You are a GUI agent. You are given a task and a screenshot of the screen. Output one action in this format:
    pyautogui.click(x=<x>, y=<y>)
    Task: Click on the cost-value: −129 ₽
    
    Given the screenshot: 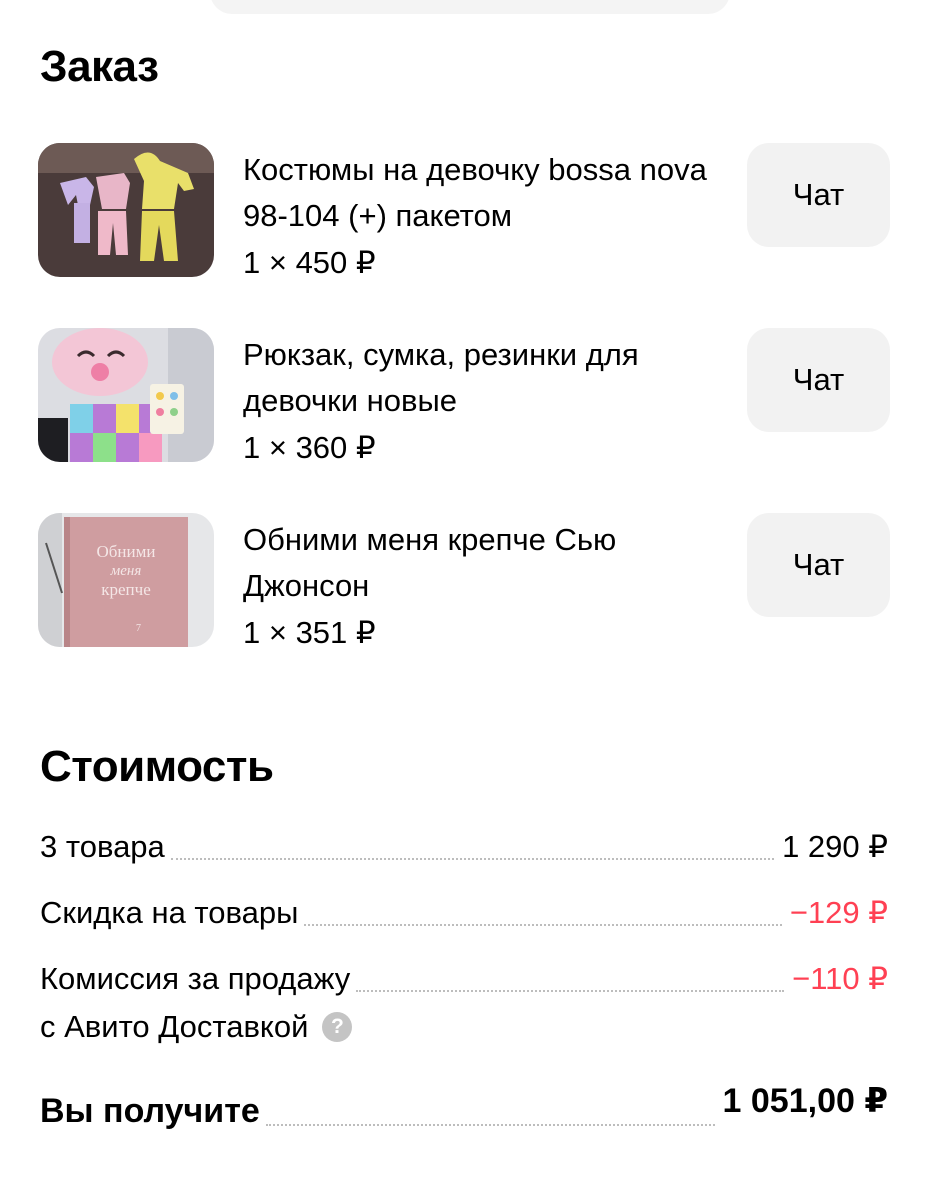 What is the action you would take?
    pyautogui.click(x=838, y=912)
    